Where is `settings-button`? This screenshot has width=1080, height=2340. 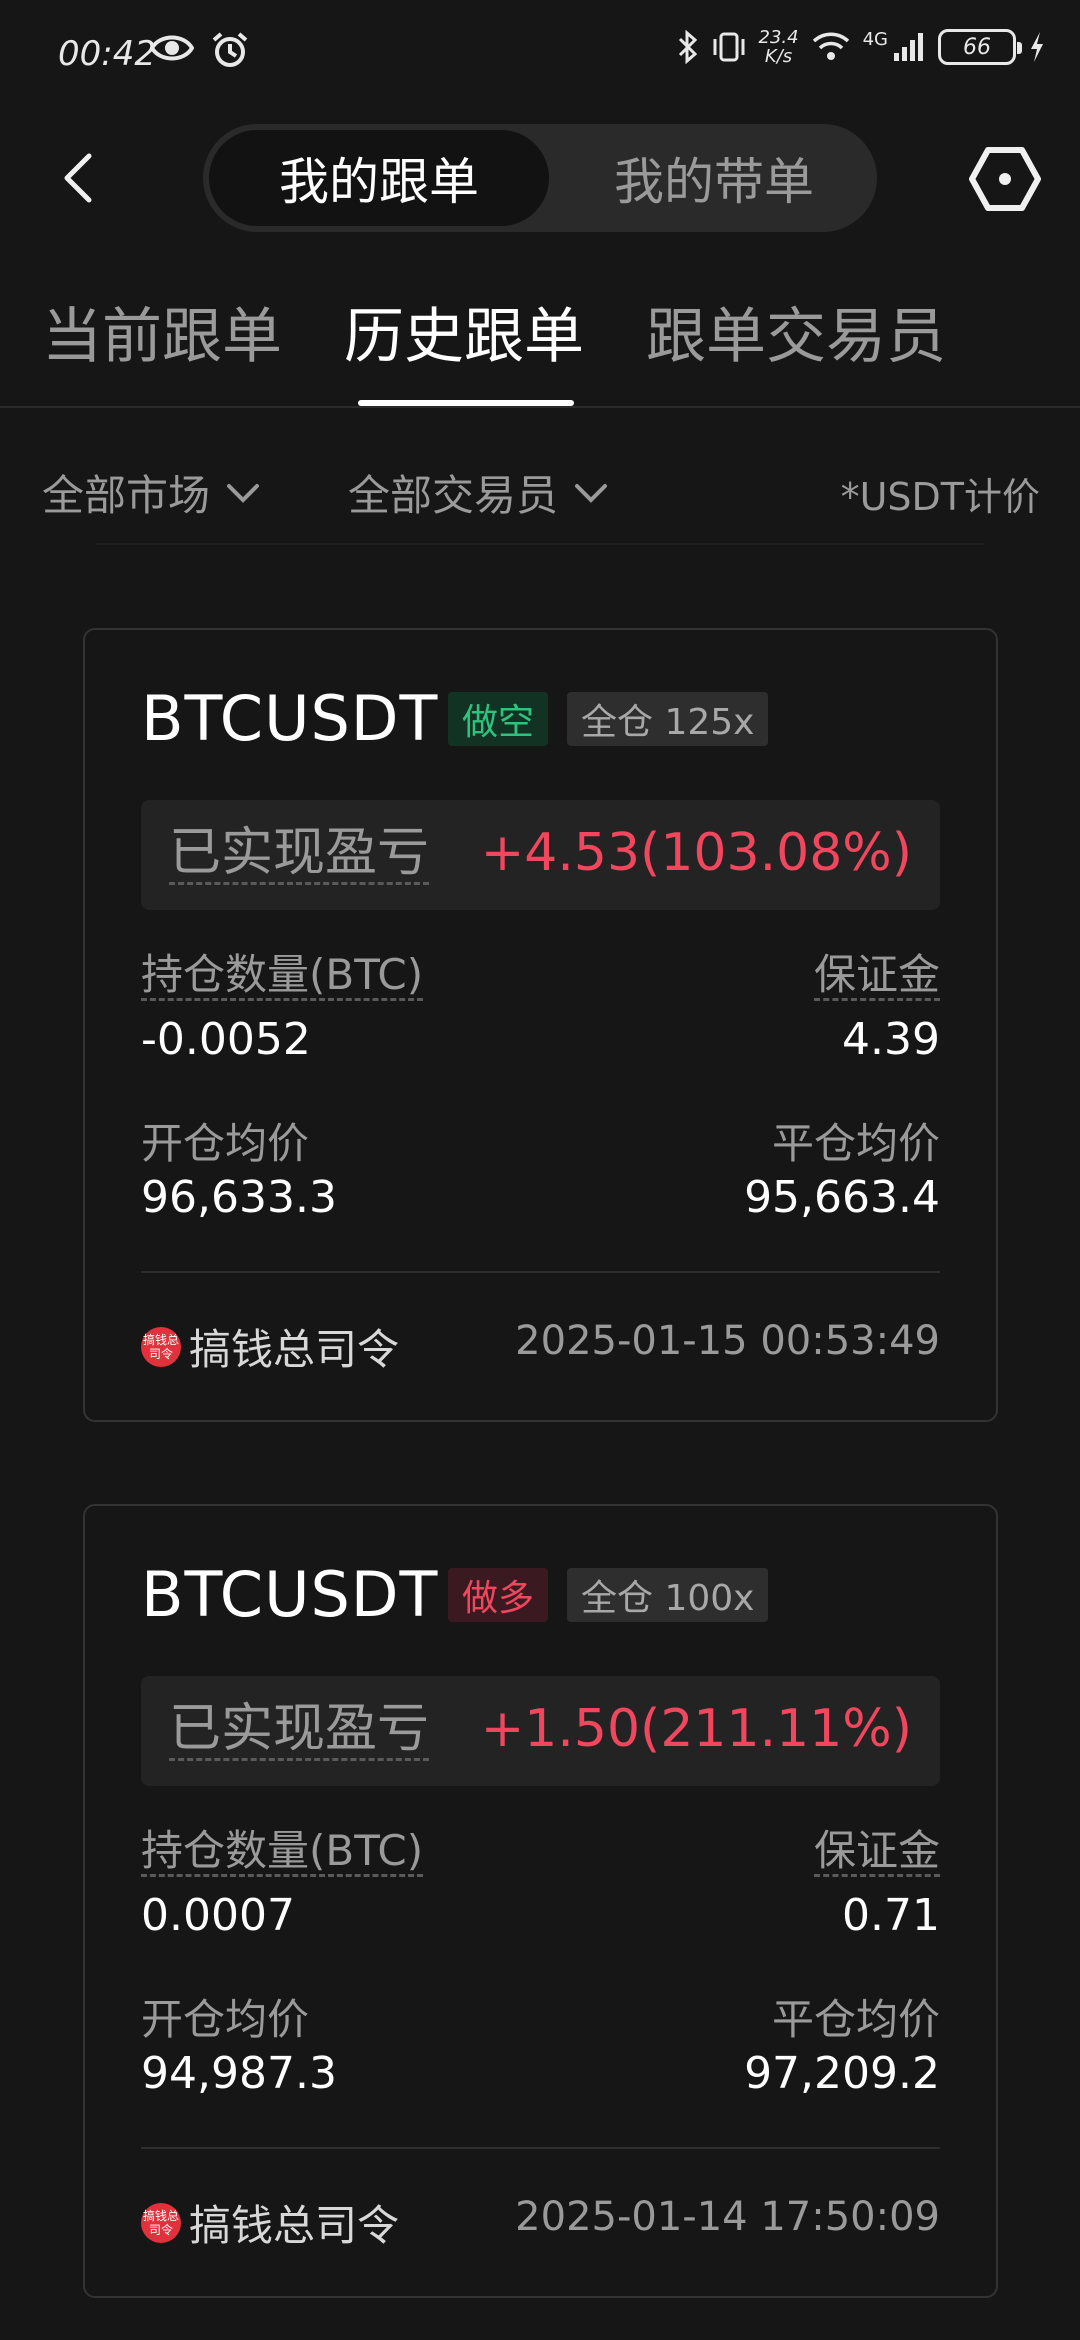 settings-button is located at coordinates (1005, 179).